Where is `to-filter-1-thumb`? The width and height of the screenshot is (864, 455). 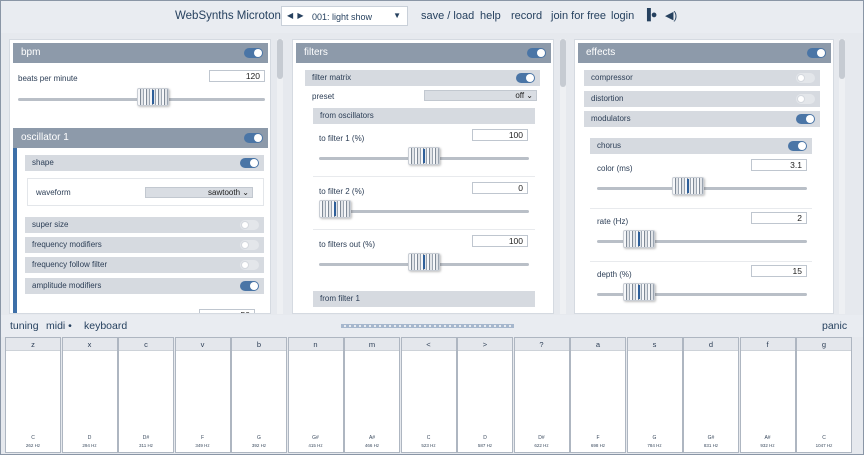 to-filter-1-thumb is located at coordinates (424, 156).